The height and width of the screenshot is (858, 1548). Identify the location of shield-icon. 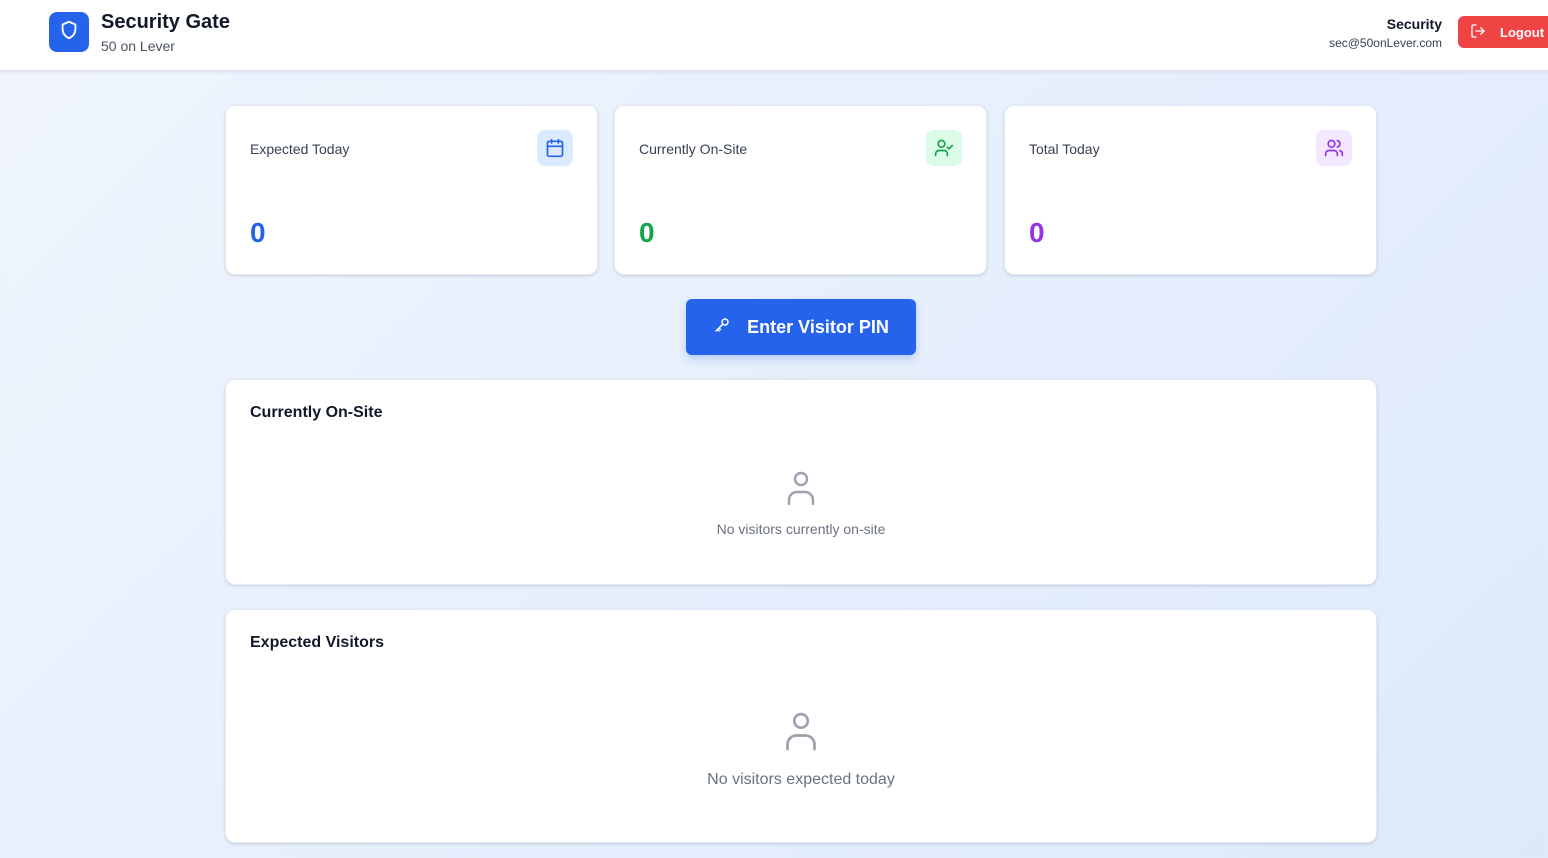
(69, 32).